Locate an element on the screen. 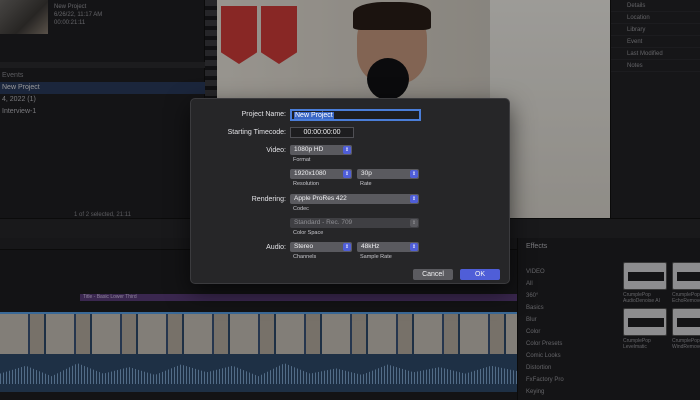 The height and width of the screenshot is (400, 700). resolution-caption: Resolution is located at coordinates (306, 184).